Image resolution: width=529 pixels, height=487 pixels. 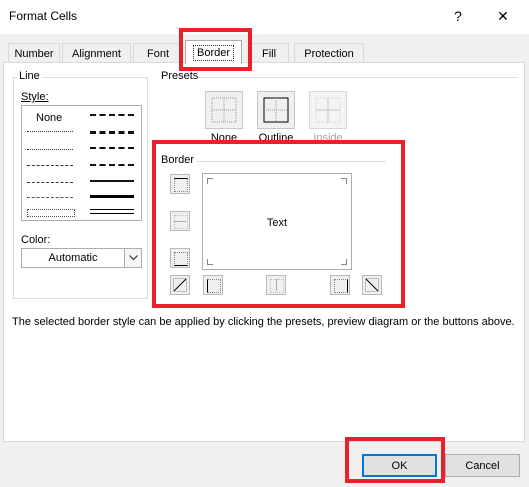 What do you see at coordinates (43, 16) in the screenshot?
I see `dialog-title: Format Cells` at bounding box center [43, 16].